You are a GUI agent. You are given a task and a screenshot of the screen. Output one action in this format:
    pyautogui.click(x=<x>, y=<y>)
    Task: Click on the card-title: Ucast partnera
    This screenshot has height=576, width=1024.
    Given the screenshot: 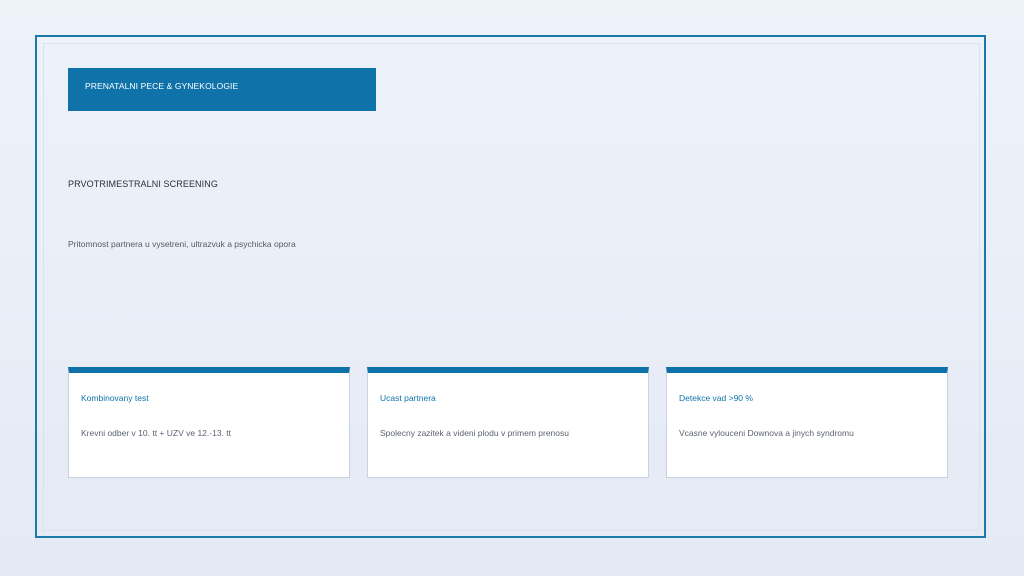 What is the action you would take?
    pyautogui.click(x=408, y=398)
    